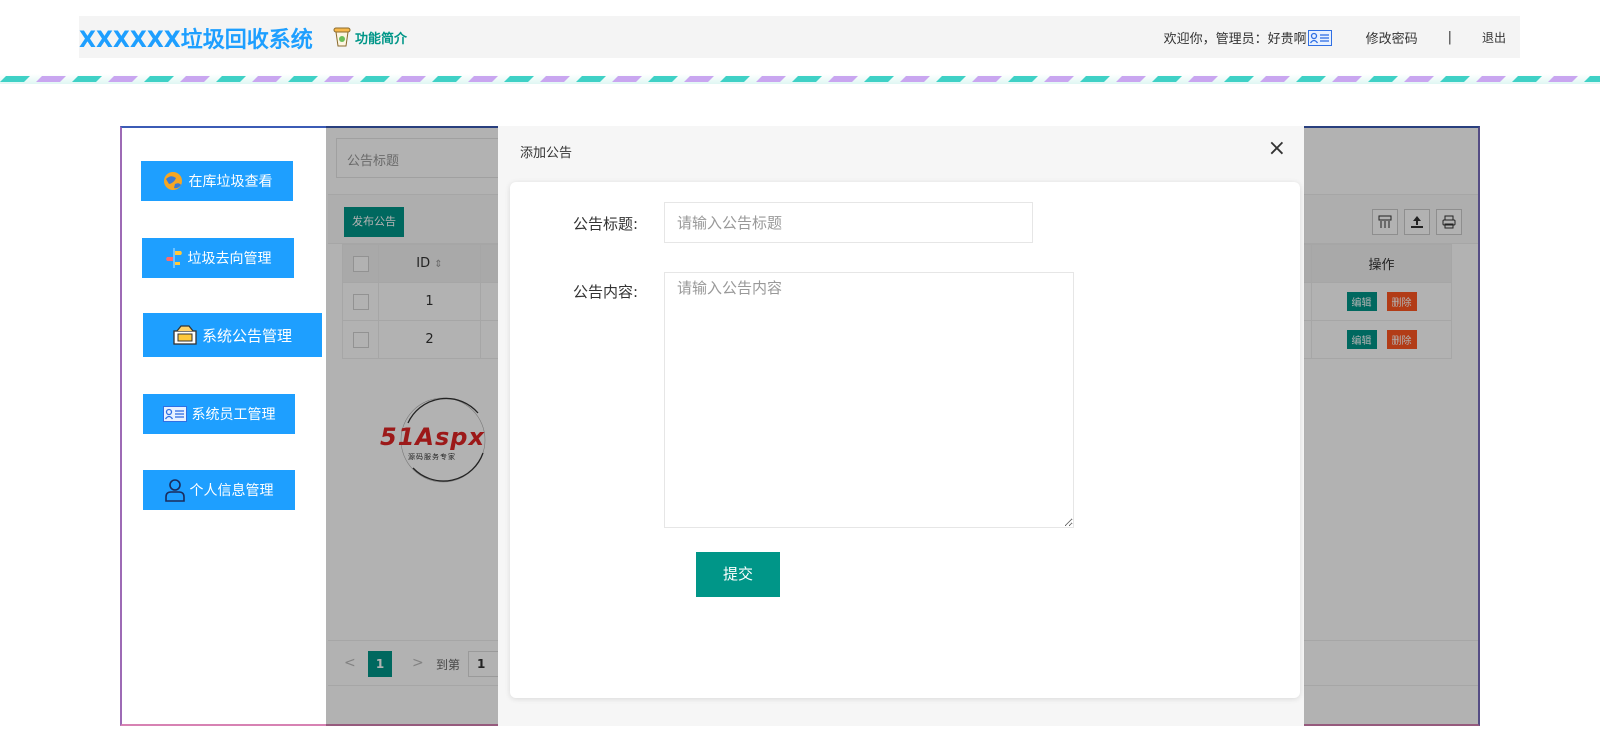  I want to click on cup-icon, so click(342, 37).